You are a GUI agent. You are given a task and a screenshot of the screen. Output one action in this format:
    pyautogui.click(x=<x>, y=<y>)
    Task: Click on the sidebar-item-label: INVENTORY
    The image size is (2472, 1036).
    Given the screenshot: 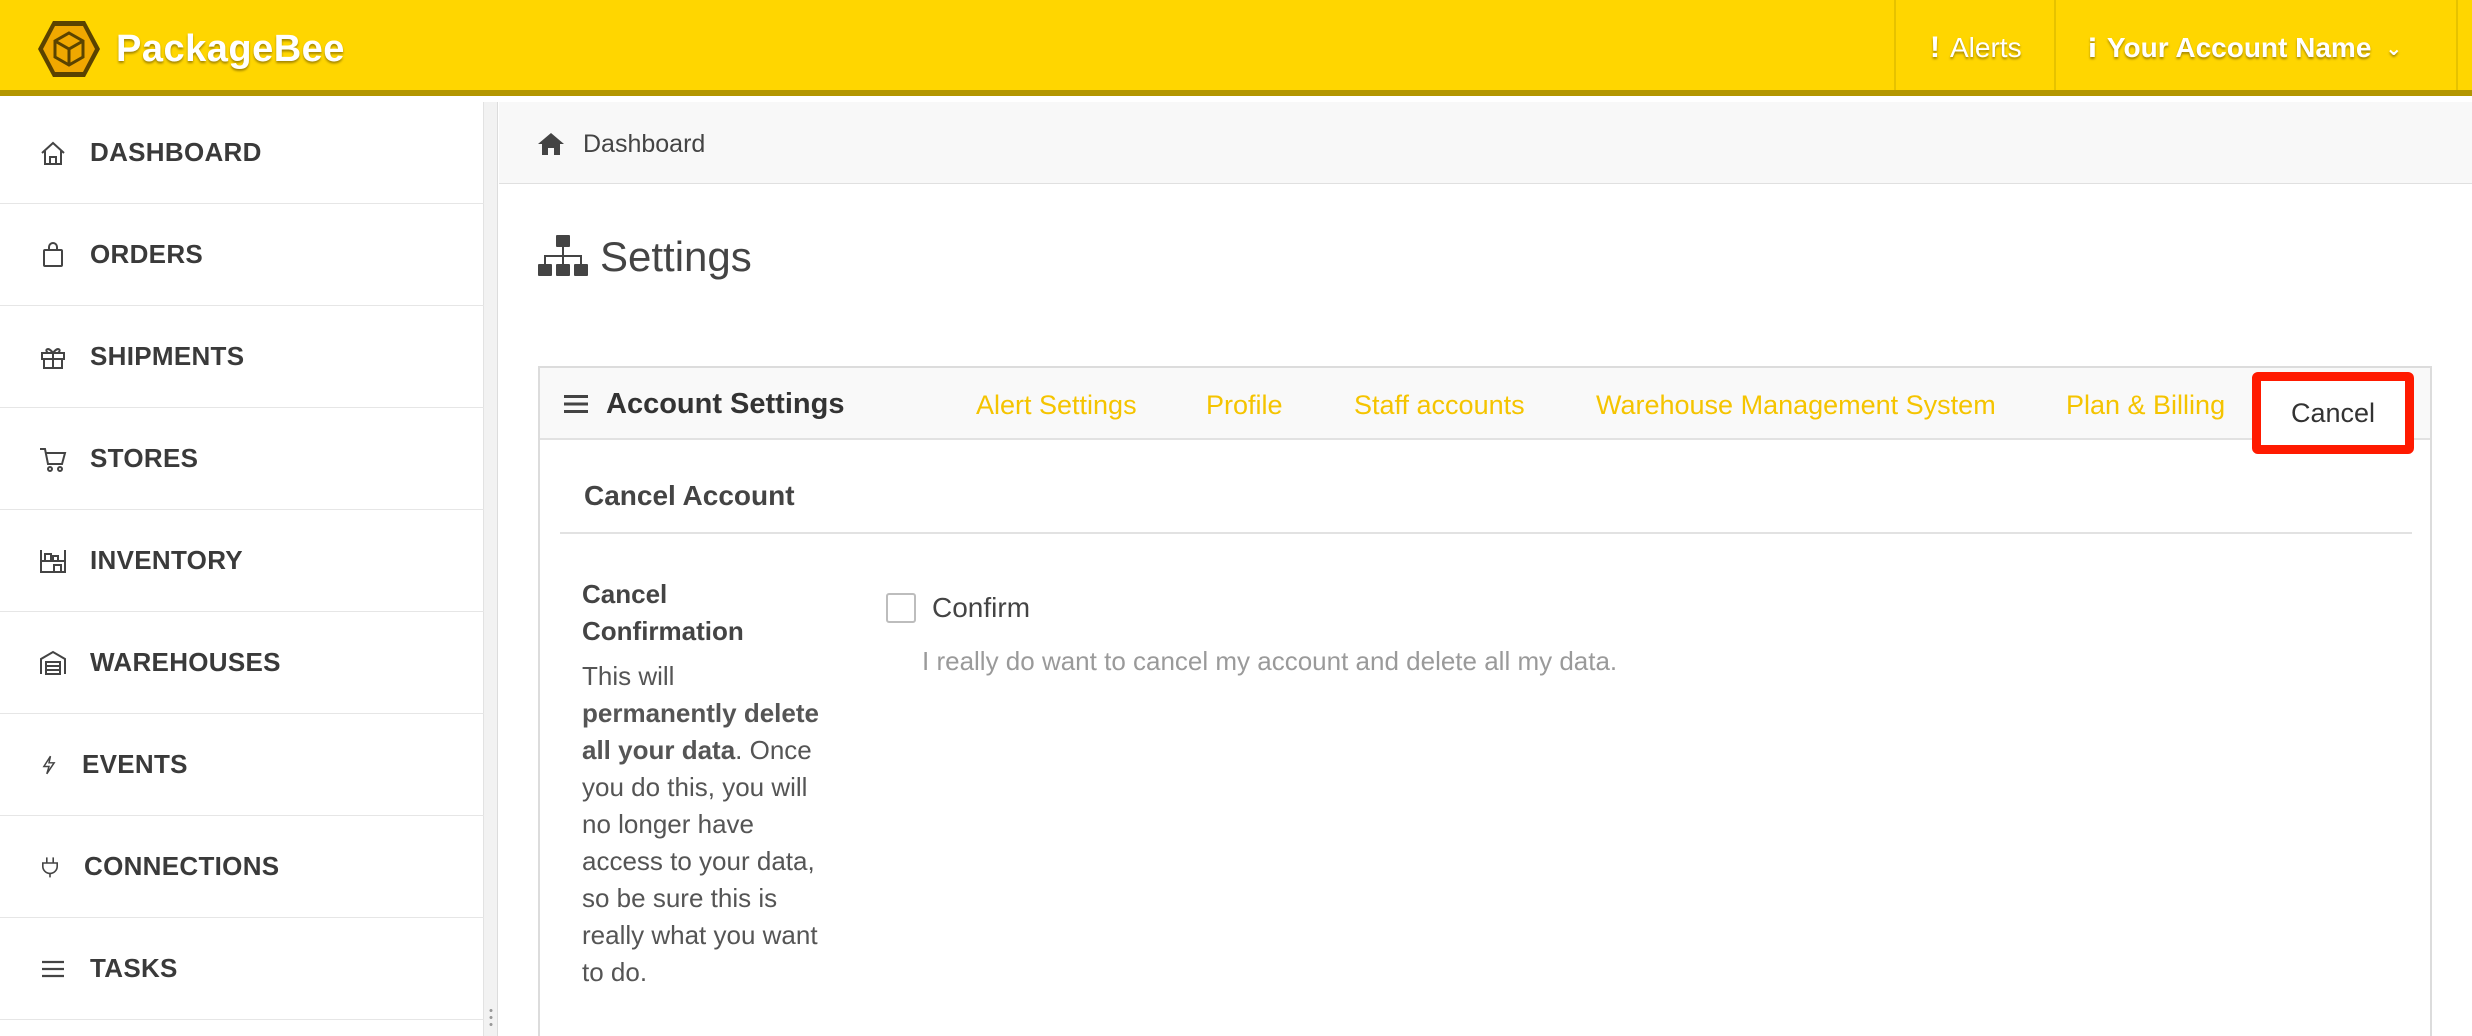 What is the action you would take?
    pyautogui.click(x=166, y=560)
    